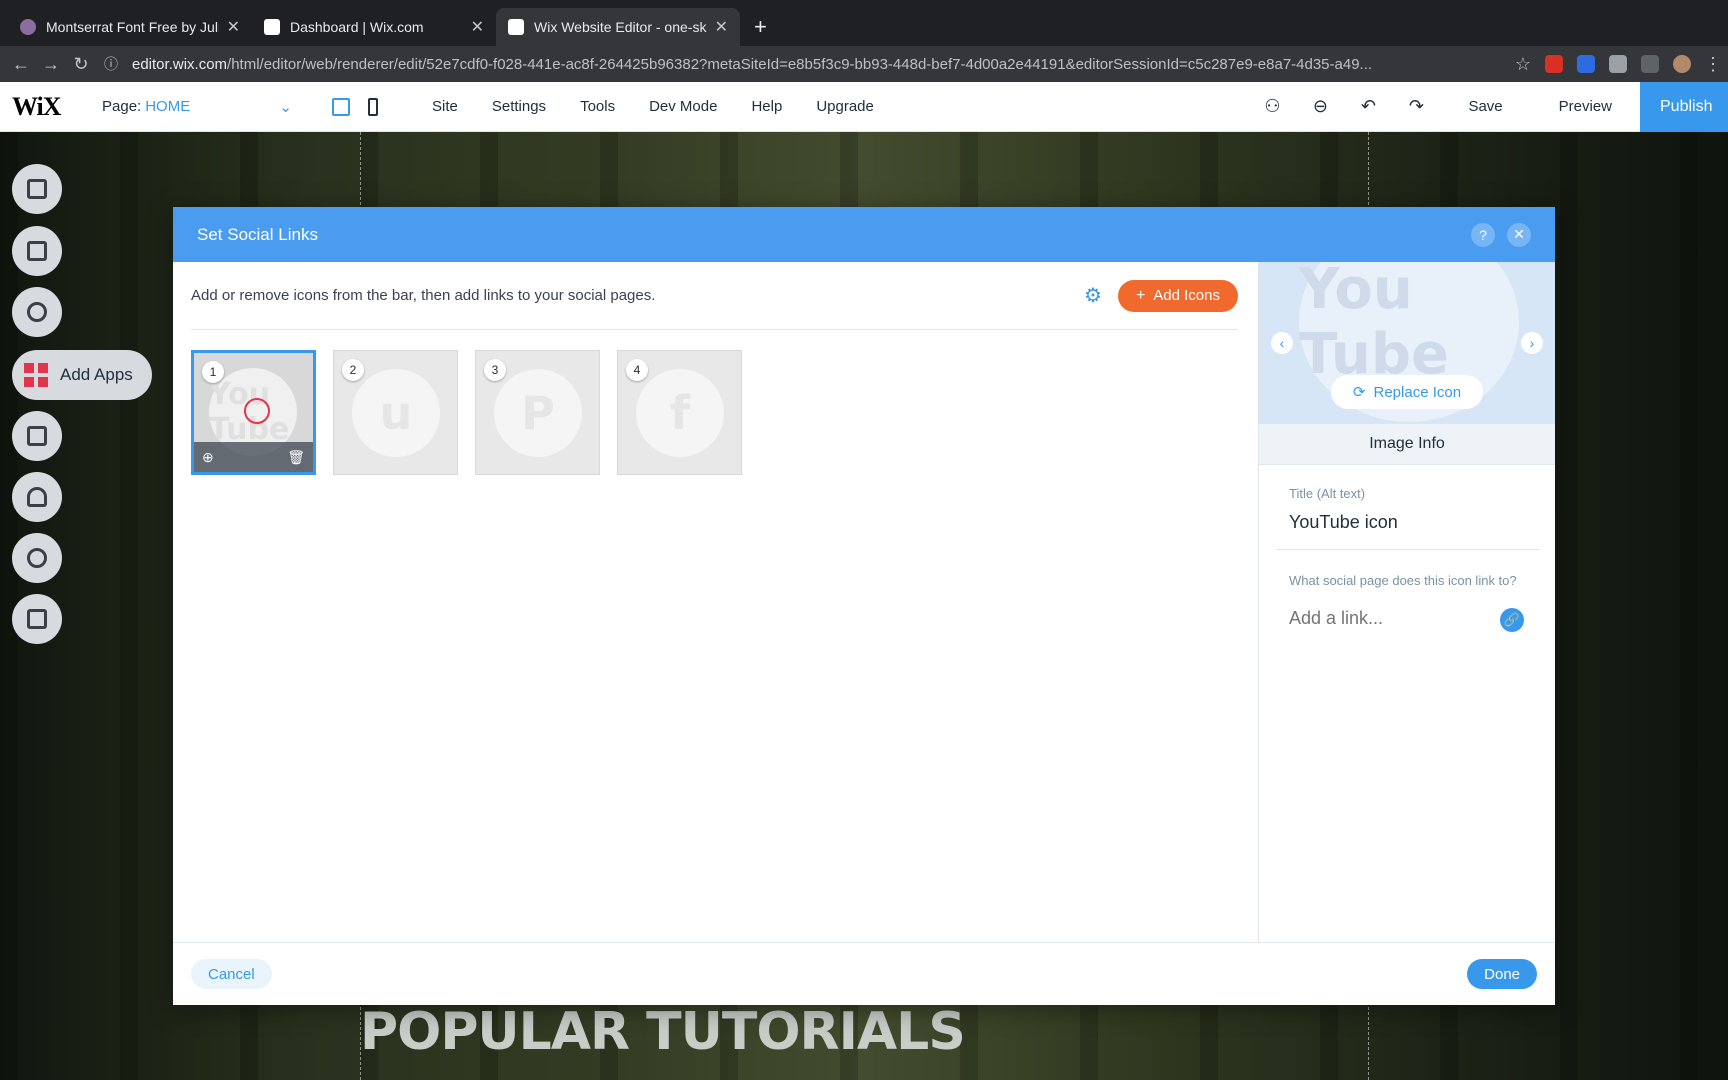 The image size is (1728, 1080). What do you see at coordinates (37, 497) in the screenshot?
I see `blog-panel-button` at bounding box center [37, 497].